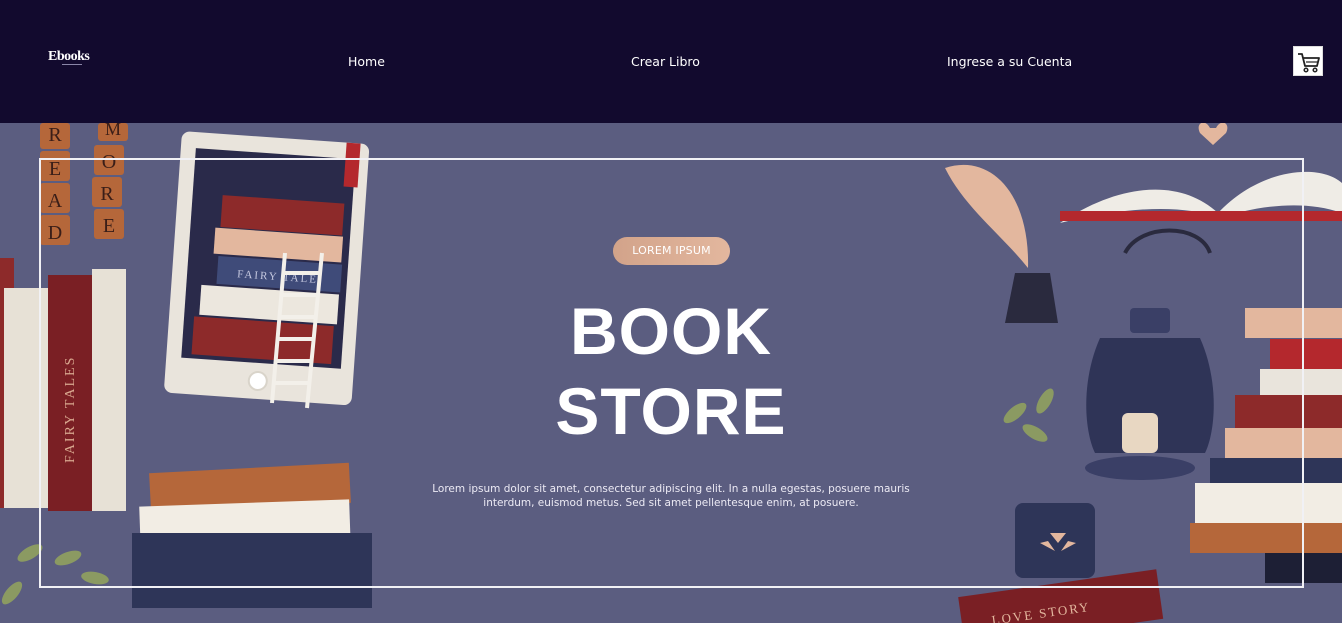 This screenshot has height=623, width=1342. What do you see at coordinates (55, 135) in the screenshot?
I see `svg-text: R` at bounding box center [55, 135].